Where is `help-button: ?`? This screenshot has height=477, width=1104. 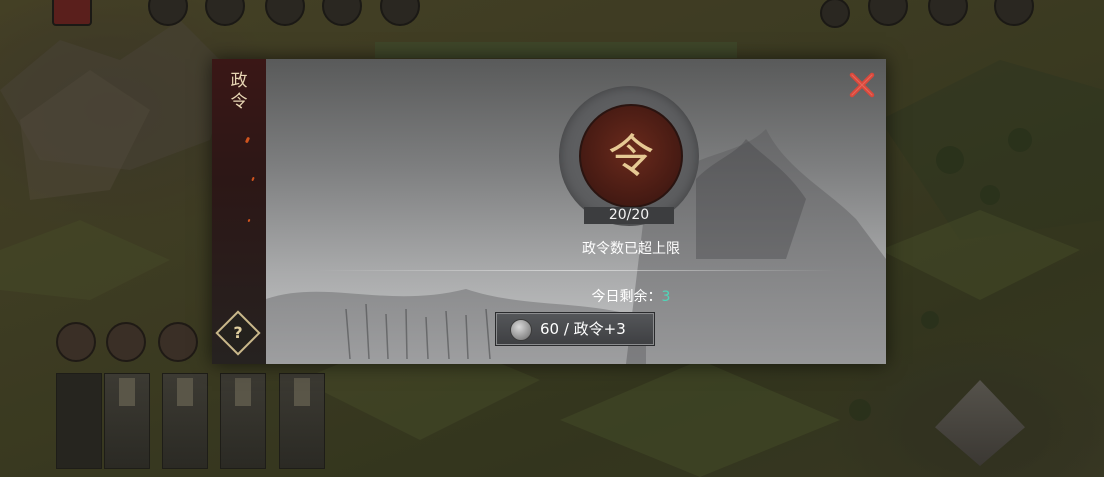
help-button: ? is located at coordinates (238, 333).